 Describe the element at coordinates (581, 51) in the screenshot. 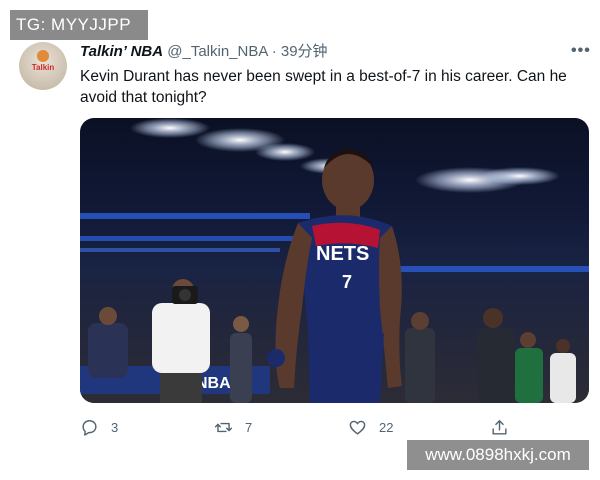

I see `more-icon: •••` at that location.